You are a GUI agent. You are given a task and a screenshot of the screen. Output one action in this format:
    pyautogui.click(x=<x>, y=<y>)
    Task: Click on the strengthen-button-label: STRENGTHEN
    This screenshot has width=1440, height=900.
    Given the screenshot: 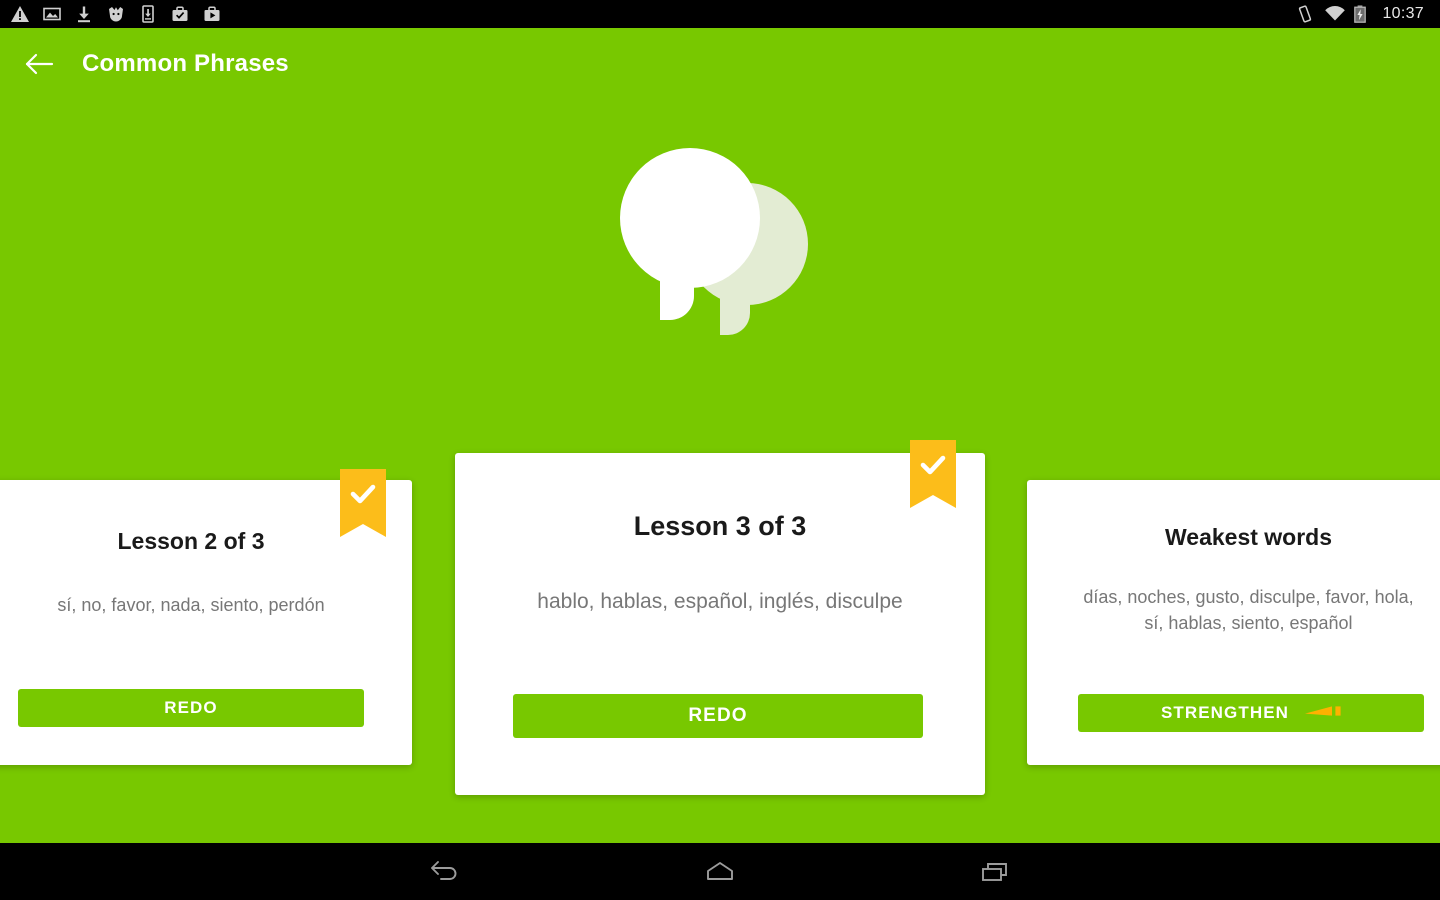 What is the action you would take?
    pyautogui.click(x=1225, y=712)
    